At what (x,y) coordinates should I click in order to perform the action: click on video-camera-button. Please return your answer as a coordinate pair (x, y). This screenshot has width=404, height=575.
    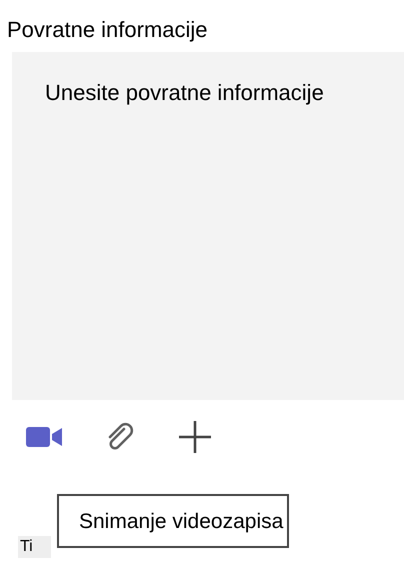
    Looking at the image, I should click on (44, 437).